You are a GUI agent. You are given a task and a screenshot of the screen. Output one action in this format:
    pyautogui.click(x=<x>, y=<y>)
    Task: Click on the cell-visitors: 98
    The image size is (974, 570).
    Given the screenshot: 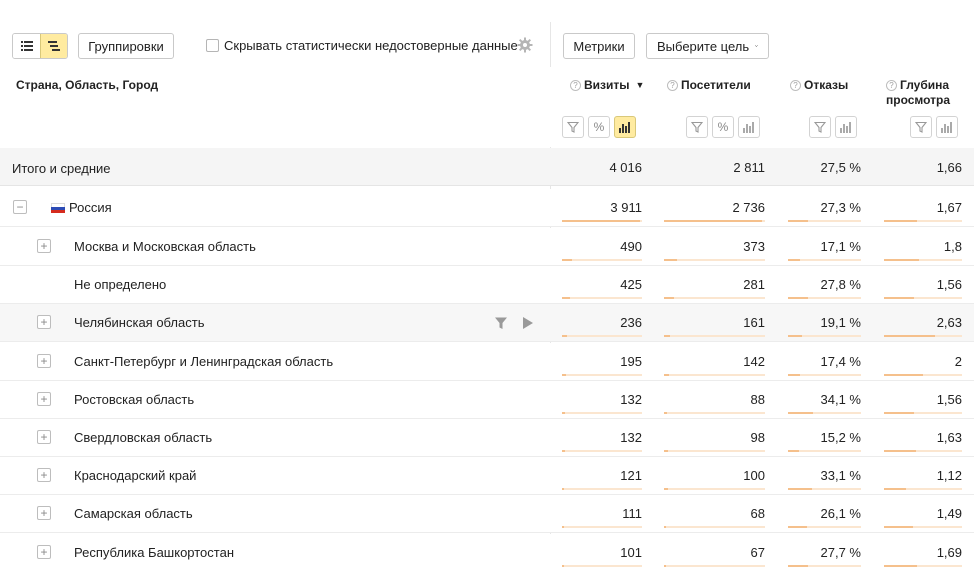 What is the action you would take?
    pyautogui.click(x=757, y=437)
    